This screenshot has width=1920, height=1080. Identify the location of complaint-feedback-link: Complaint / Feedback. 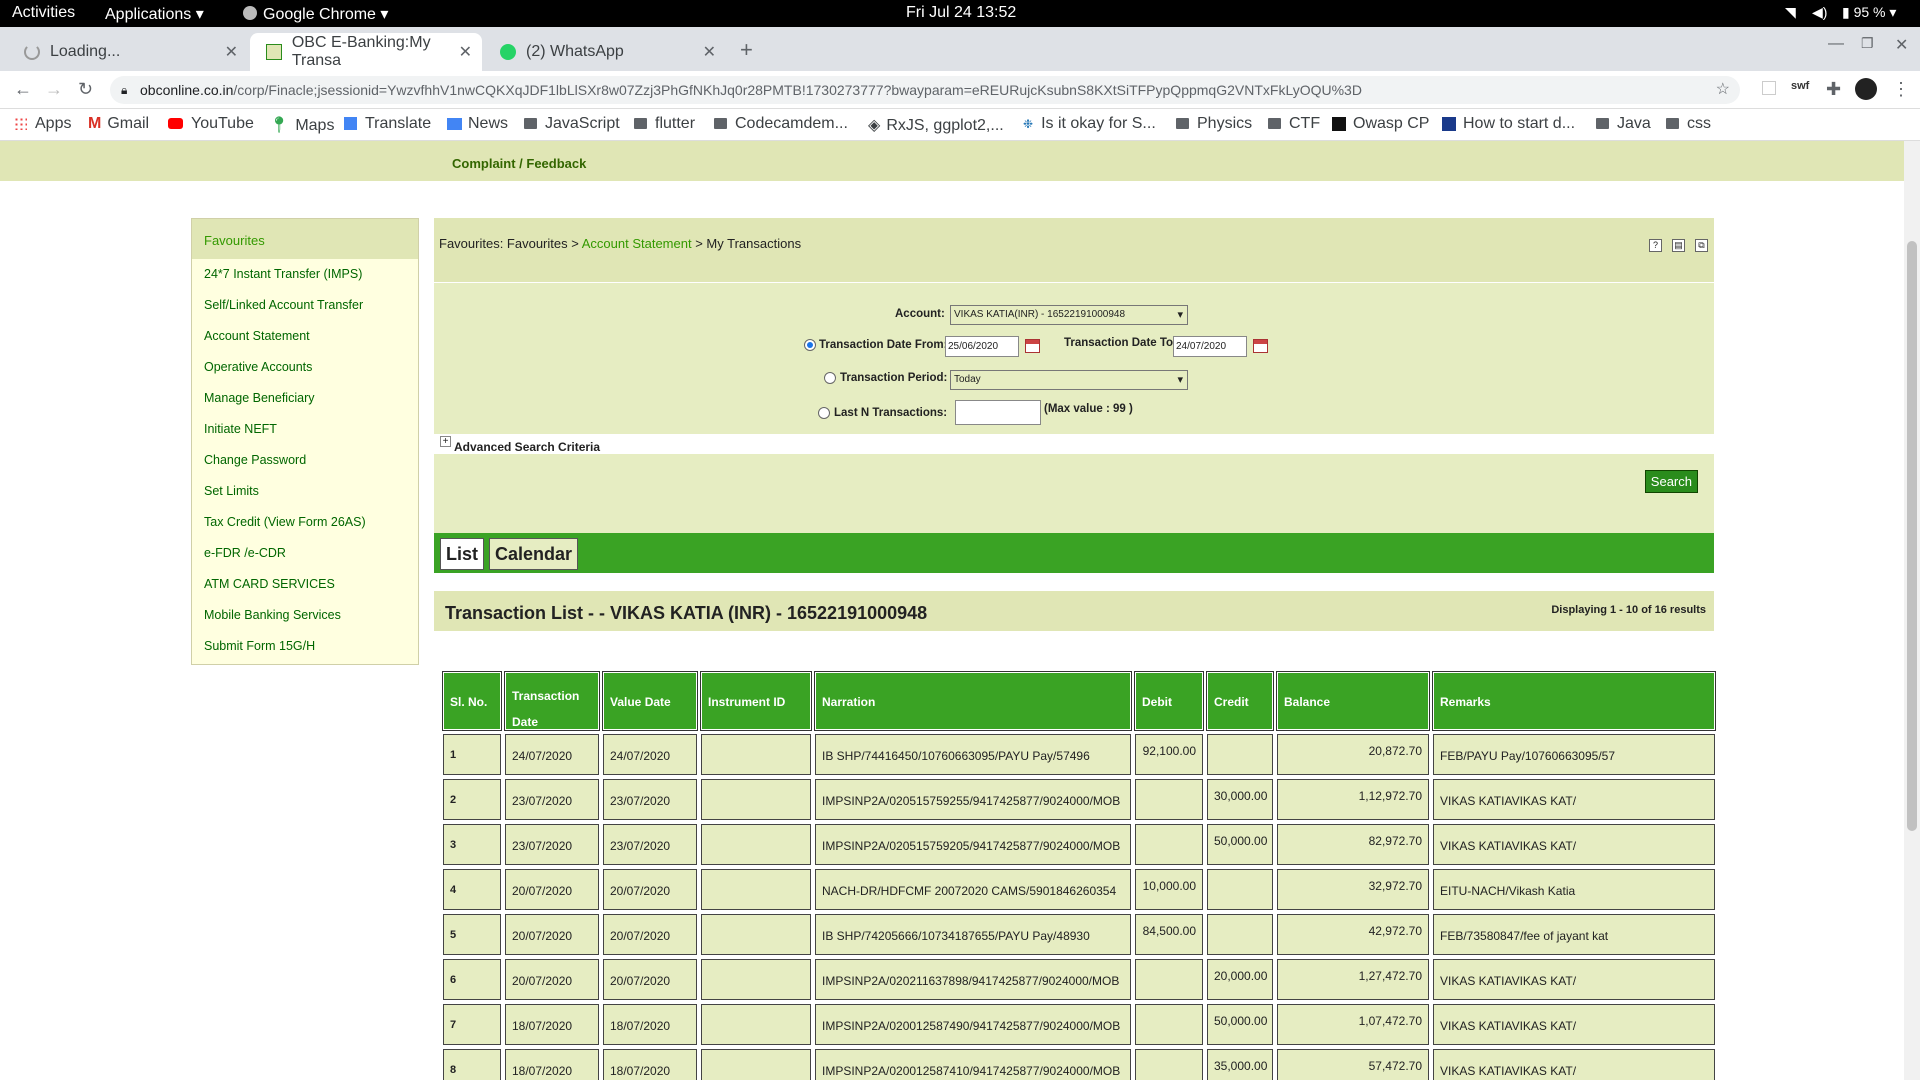
(519, 163).